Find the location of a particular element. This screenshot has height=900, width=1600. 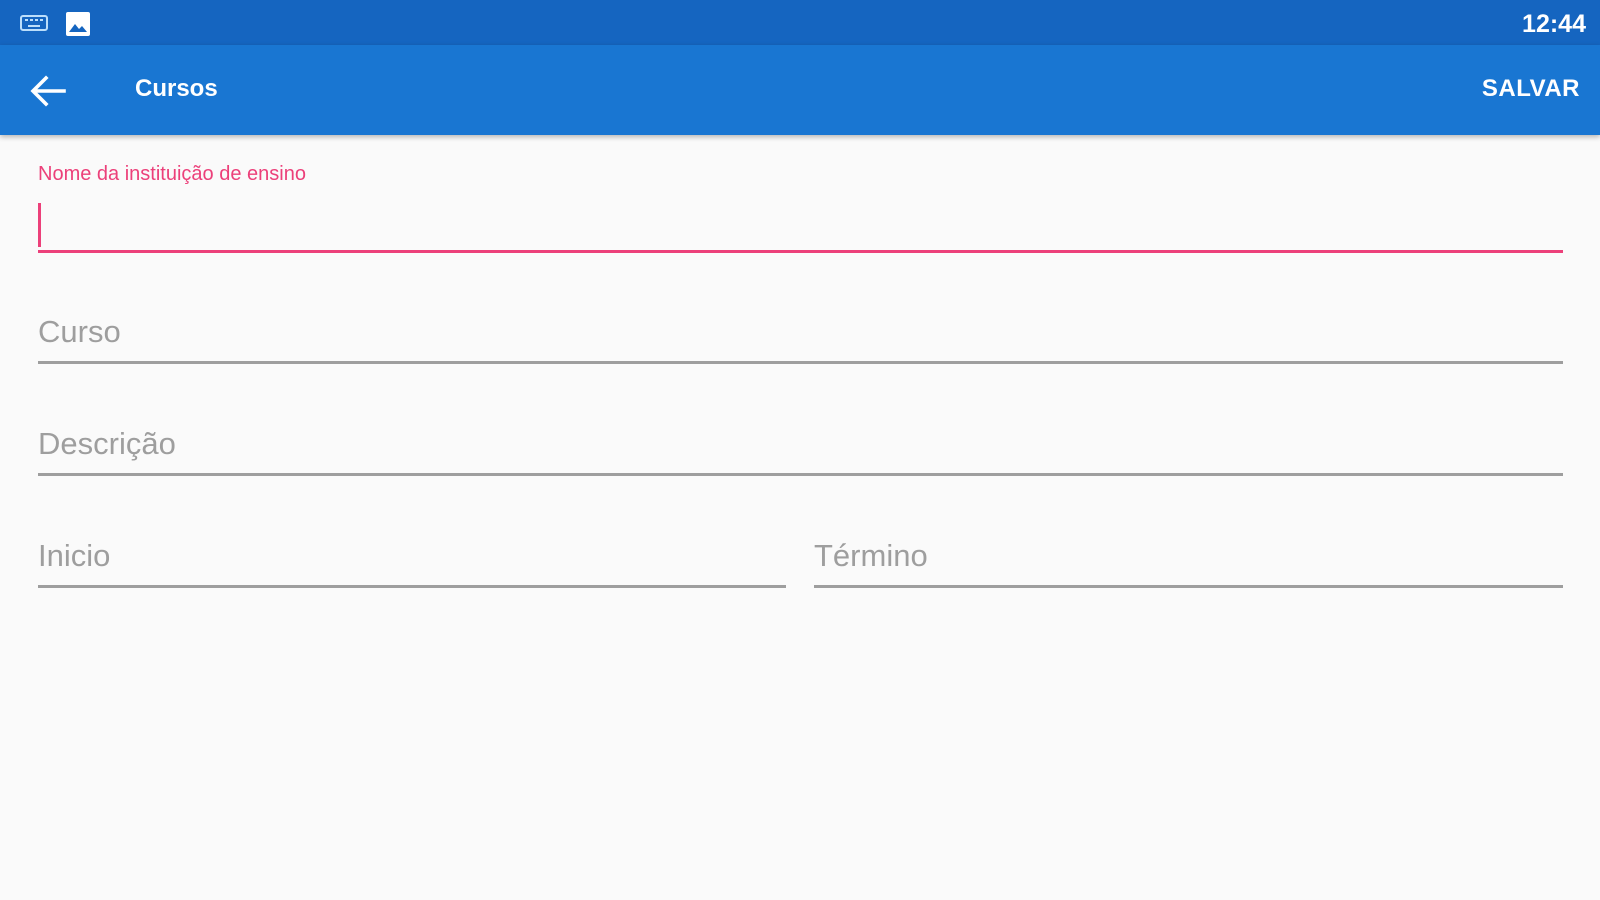

end-underline is located at coordinates (1188, 586).